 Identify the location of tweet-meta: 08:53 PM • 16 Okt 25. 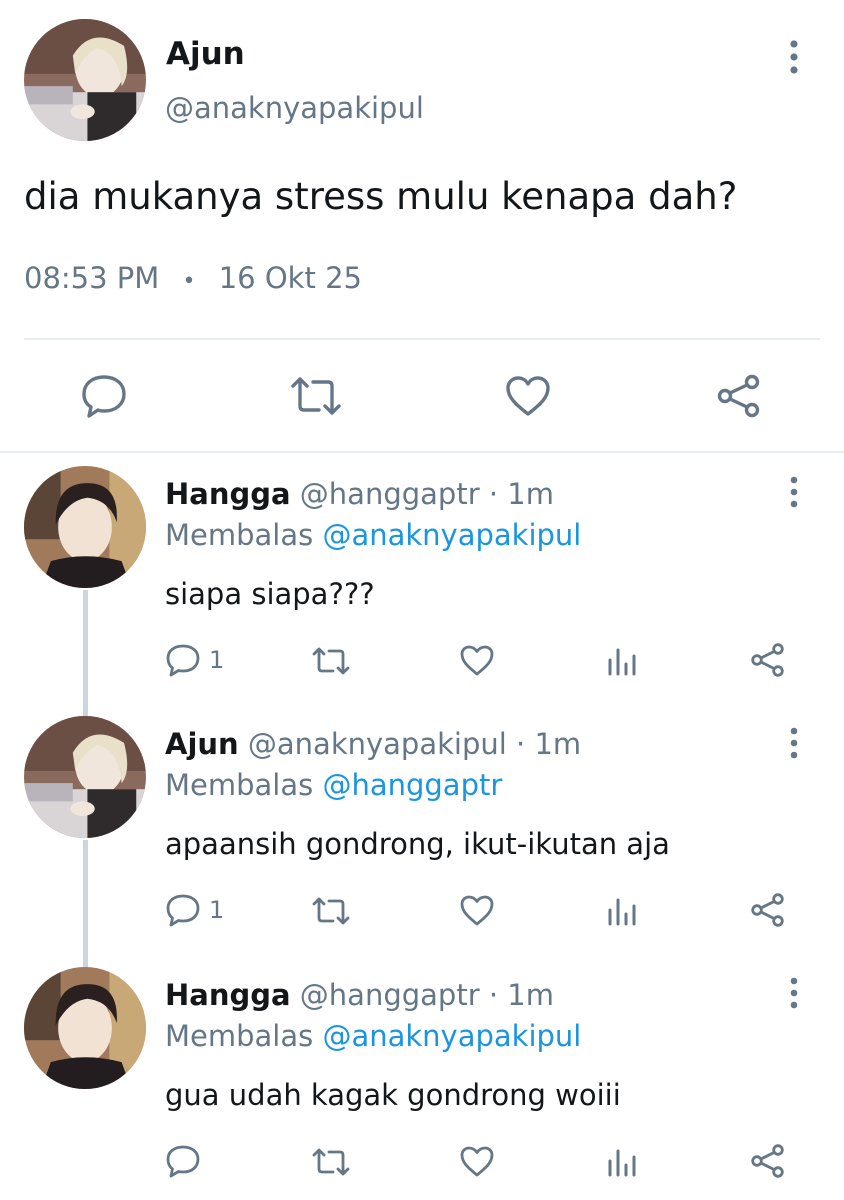
(193, 280).